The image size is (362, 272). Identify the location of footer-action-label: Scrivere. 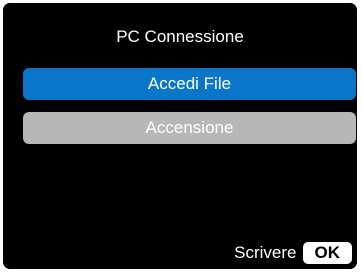
(265, 252).